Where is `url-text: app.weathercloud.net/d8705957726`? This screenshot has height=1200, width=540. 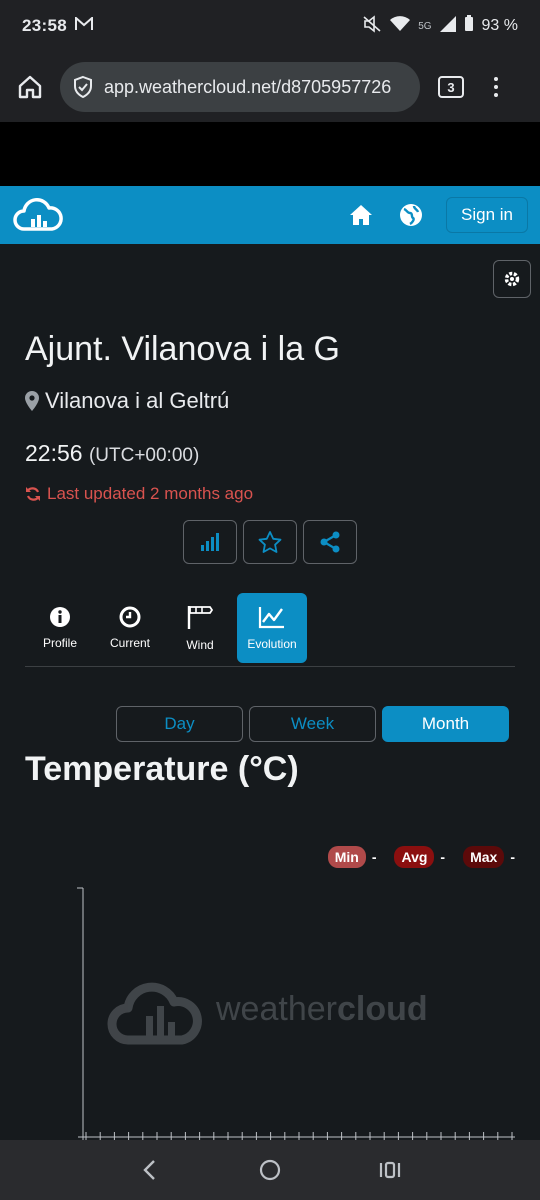 url-text: app.weathercloud.net/d8705957726 is located at coordinates (248, 86).